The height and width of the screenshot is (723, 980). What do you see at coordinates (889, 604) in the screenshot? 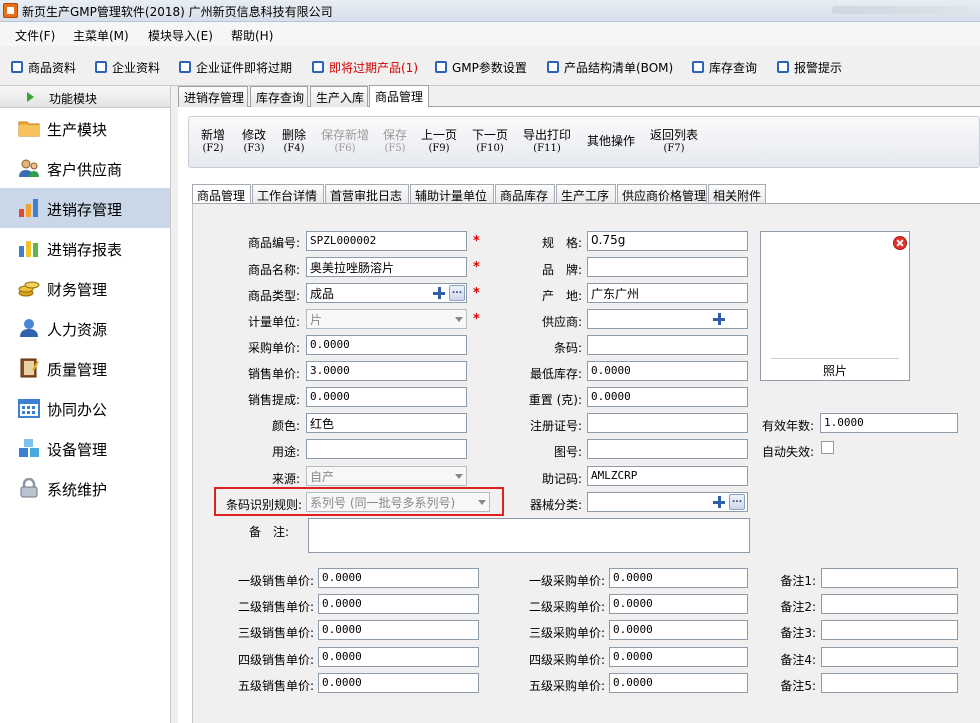
I see `note-2-field` at bounding box center [889, 604].